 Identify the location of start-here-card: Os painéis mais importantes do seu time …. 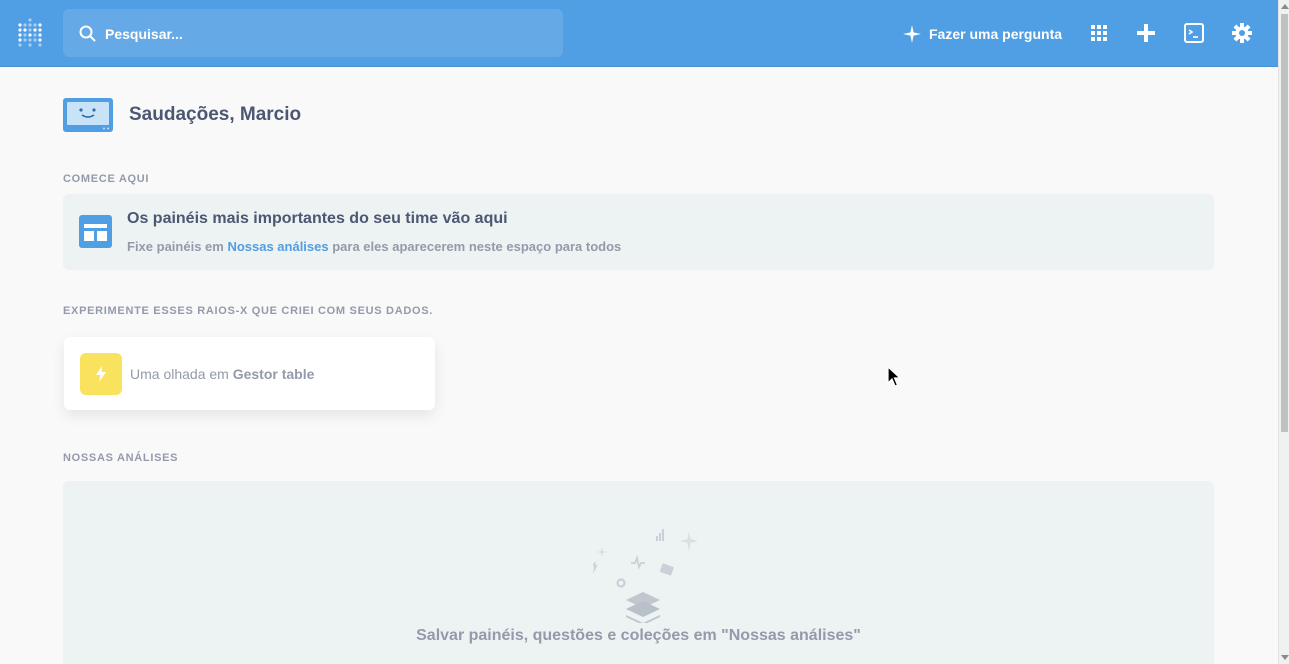
(638, 232).